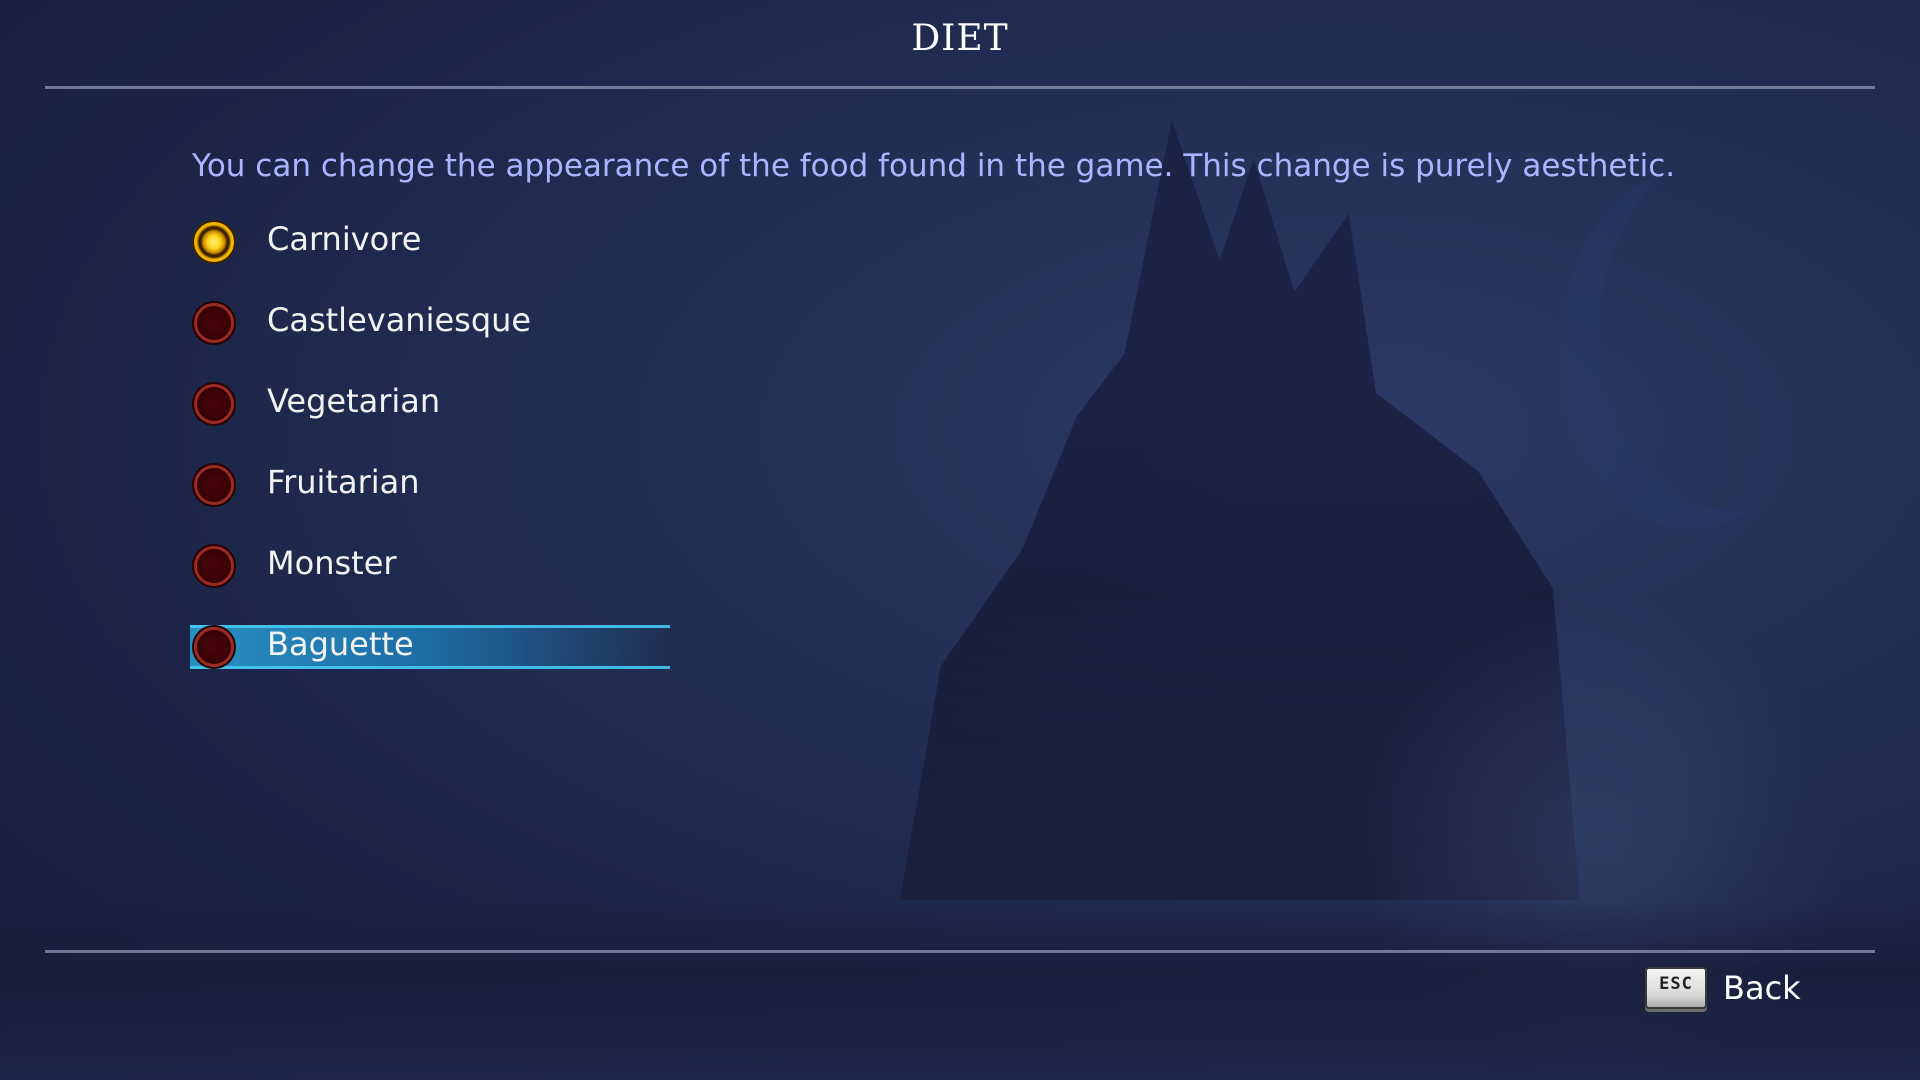 Image resolution: width=1920 pixels, height=1080 pixels. I want to click on diet-option-label: Carnivore, so click(344, 239).